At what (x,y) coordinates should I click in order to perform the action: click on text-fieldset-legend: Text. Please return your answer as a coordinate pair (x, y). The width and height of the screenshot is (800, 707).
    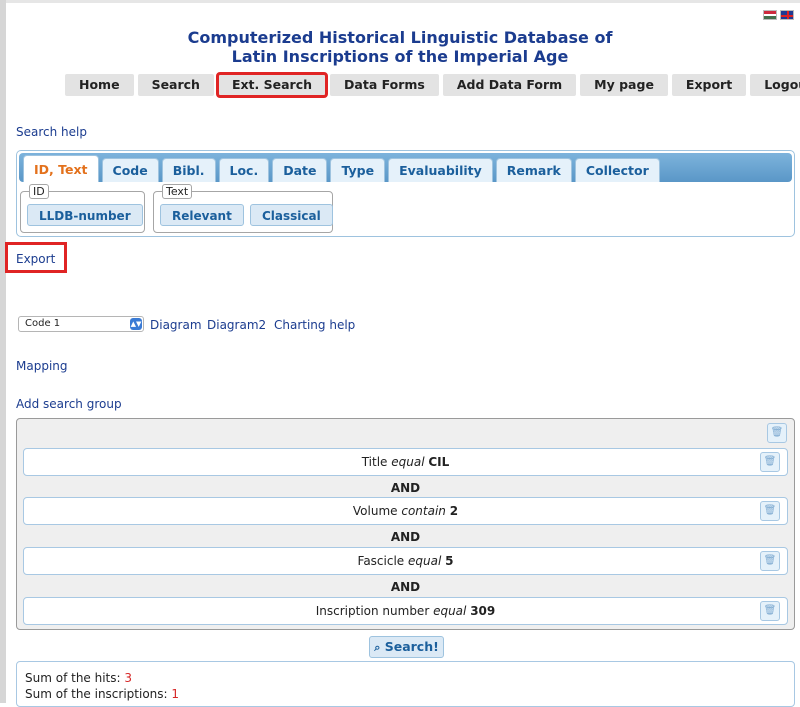
    Looking at the image, I should click on (177, 191).